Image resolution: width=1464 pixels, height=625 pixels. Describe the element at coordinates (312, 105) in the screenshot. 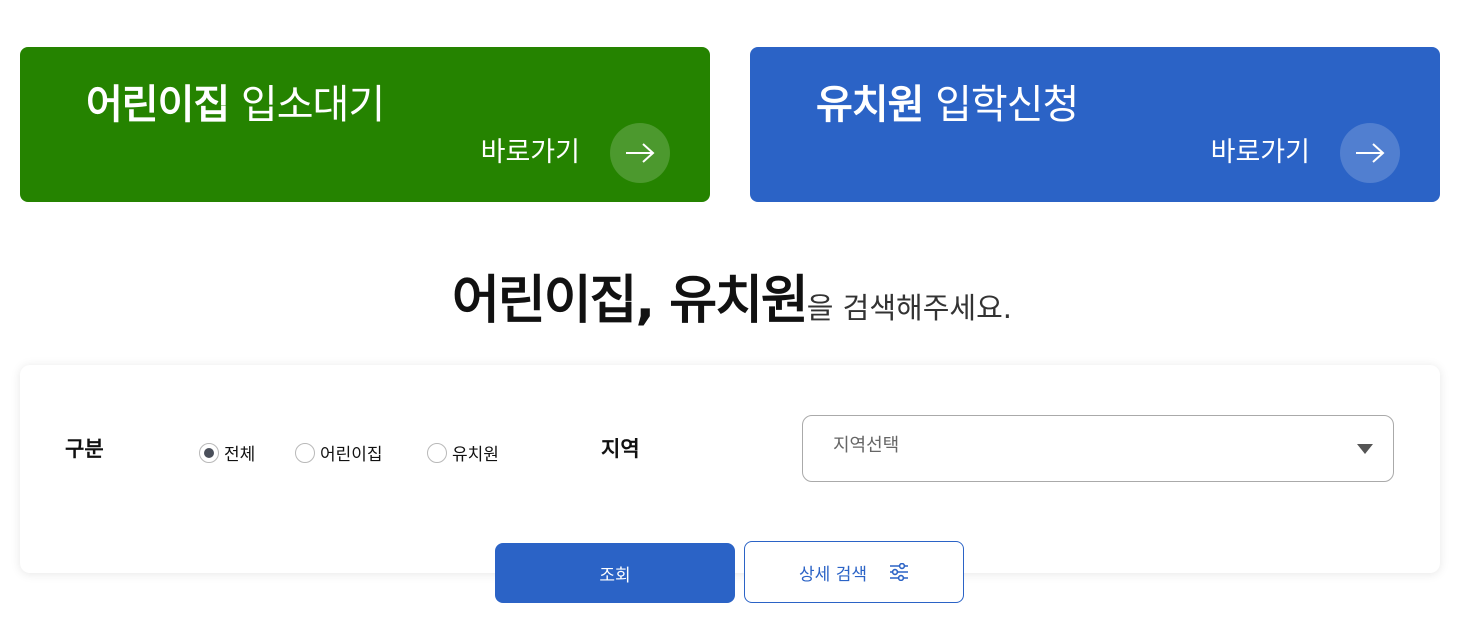

I see `daycare-banner-title-light: 입소대기` at that location.